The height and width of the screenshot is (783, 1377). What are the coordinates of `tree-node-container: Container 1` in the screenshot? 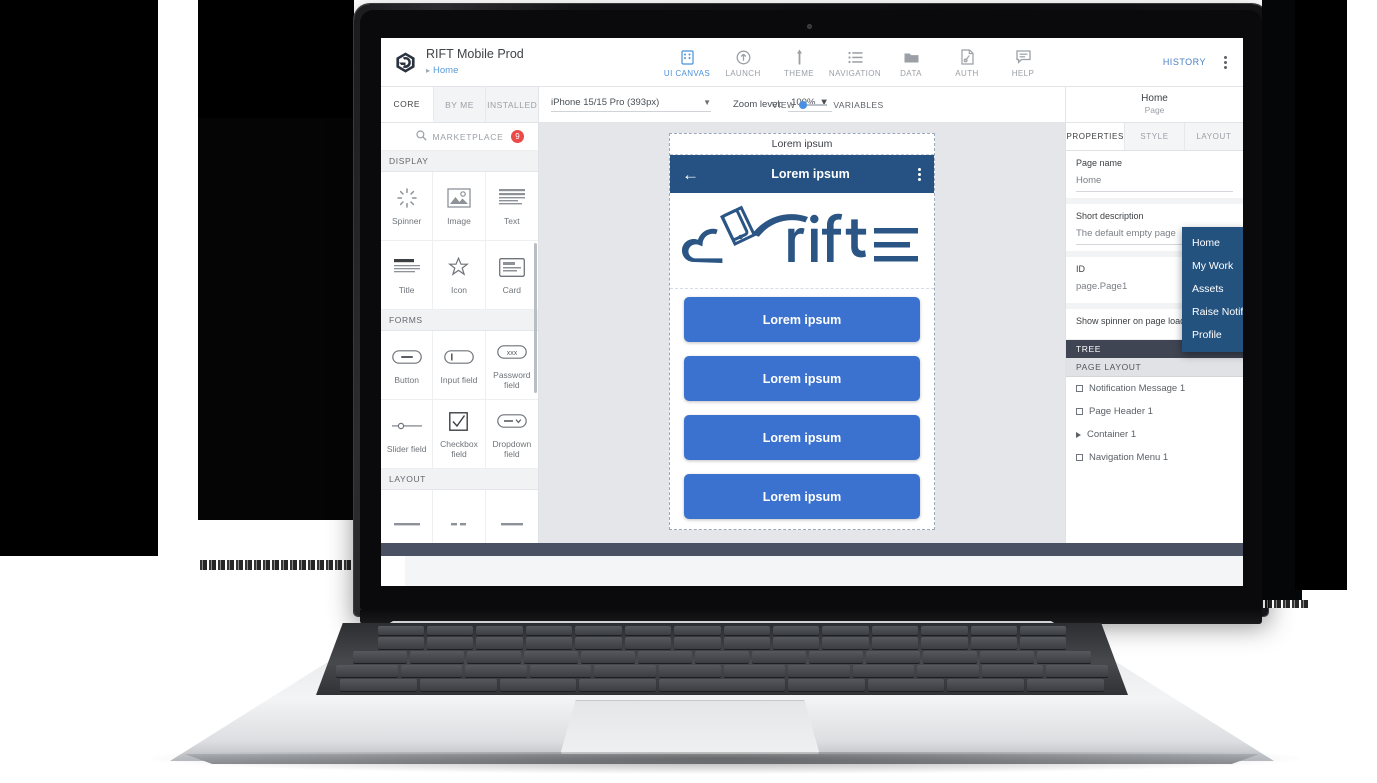 It's located at (1154, 434).